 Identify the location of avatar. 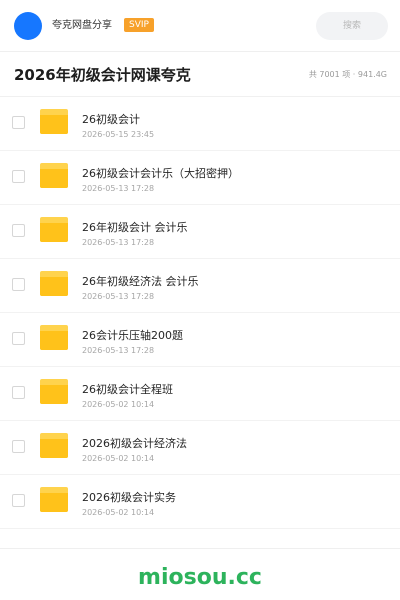
(28, 26).